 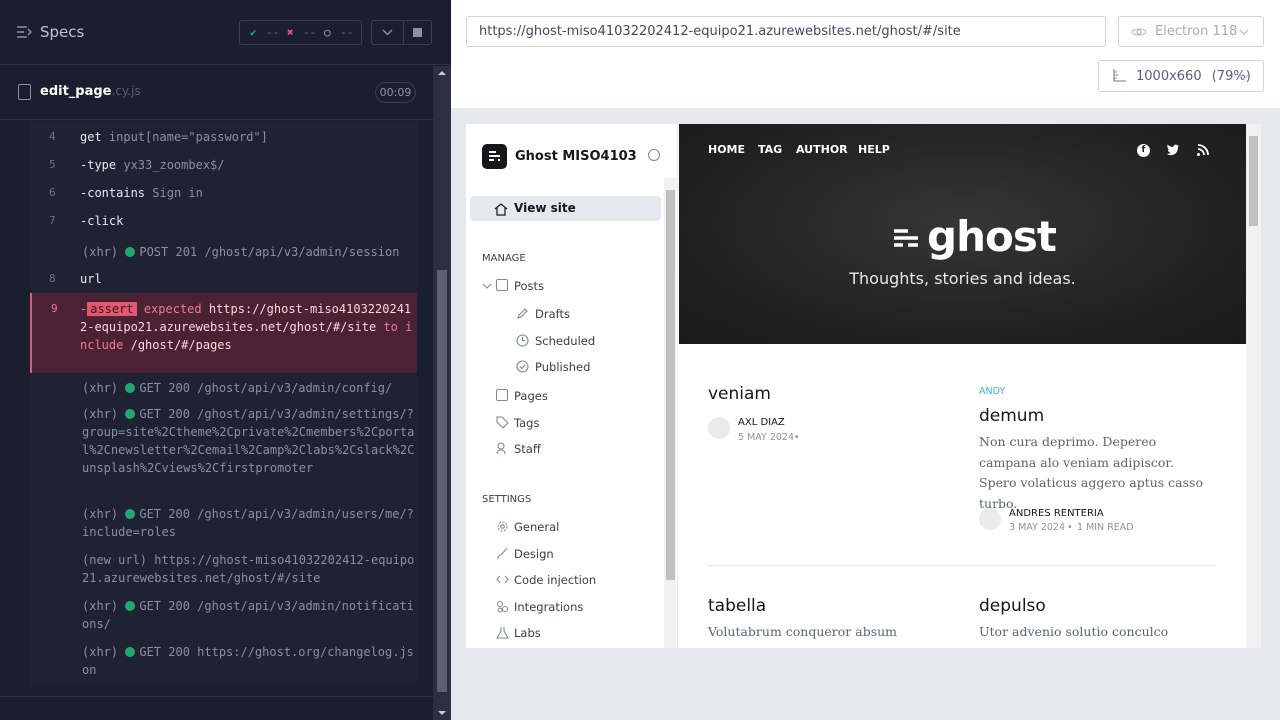 What do you see at coordinates (654, 155) in the screenshot?
I see `search-icon` at bounding box center [654, 155].